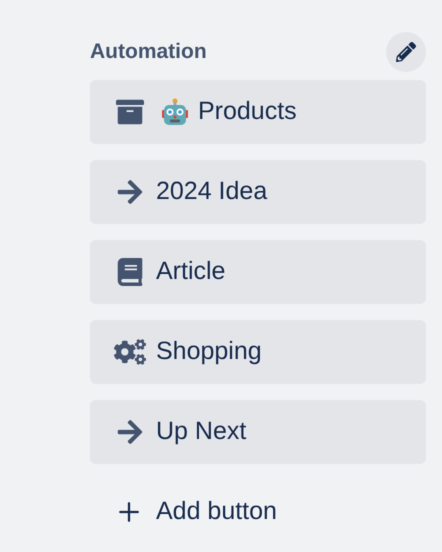 Image resolution: width=442 pixels, height=552 pixels. I want to click on add-button: Add button, so click(258, 512).